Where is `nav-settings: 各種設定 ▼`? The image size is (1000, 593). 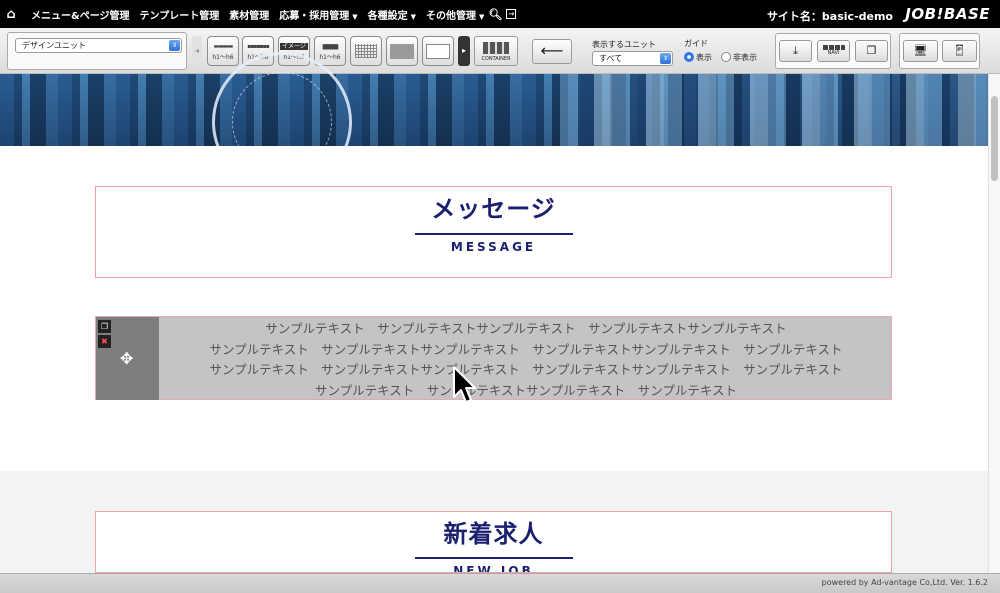 nav-settings: 各種設定 ▼ is located at coordinates (392, 14).